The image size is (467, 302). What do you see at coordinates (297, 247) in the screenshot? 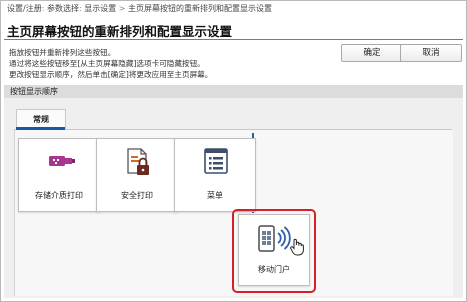
I see `drag-hand-cursor-icon` at bounding box center [297, 247].